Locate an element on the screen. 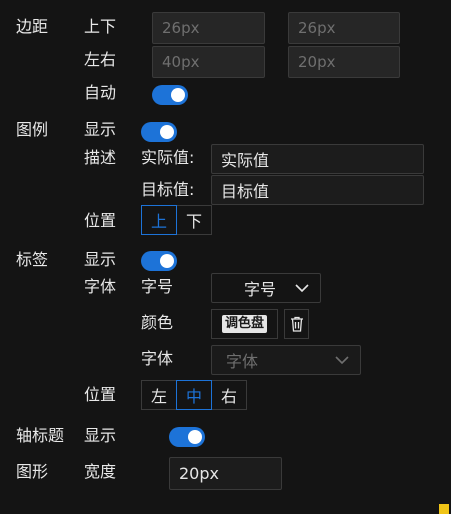 This screenshot has width=451, height=514. scrollbar-thumb is located at coordinates (444, 509).